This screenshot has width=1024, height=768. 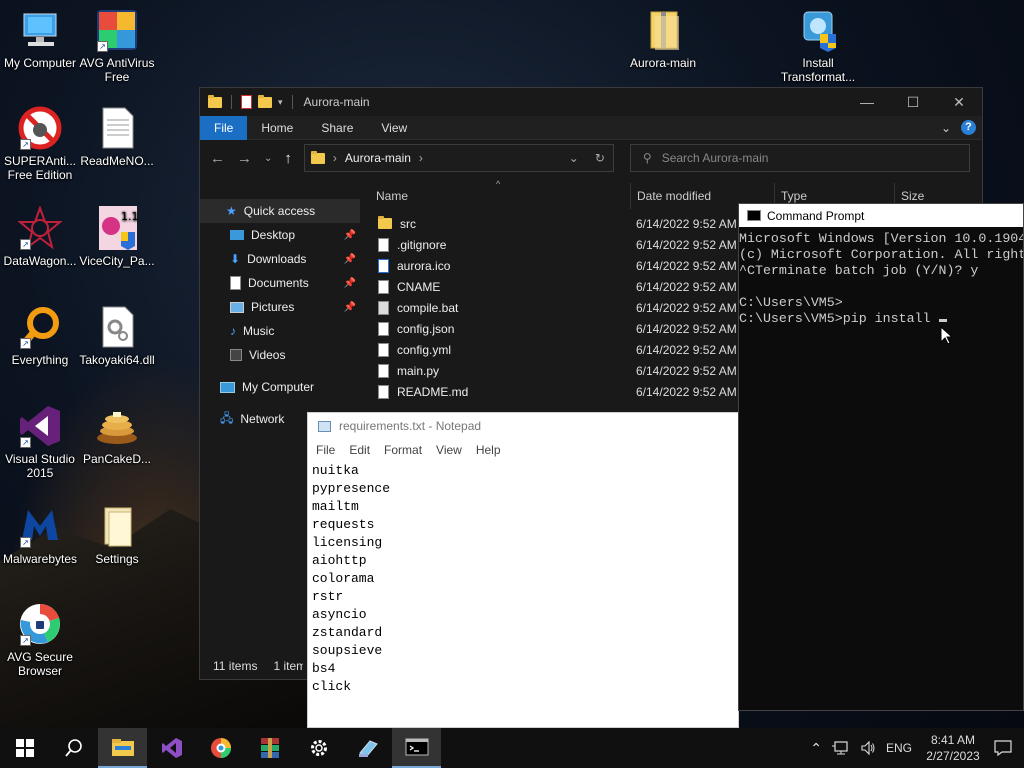 What do you see at coordinates (280, 235) in the screenshot?
I see `nav-desktop: Desktop 📌` at bounding box center [280, 235].